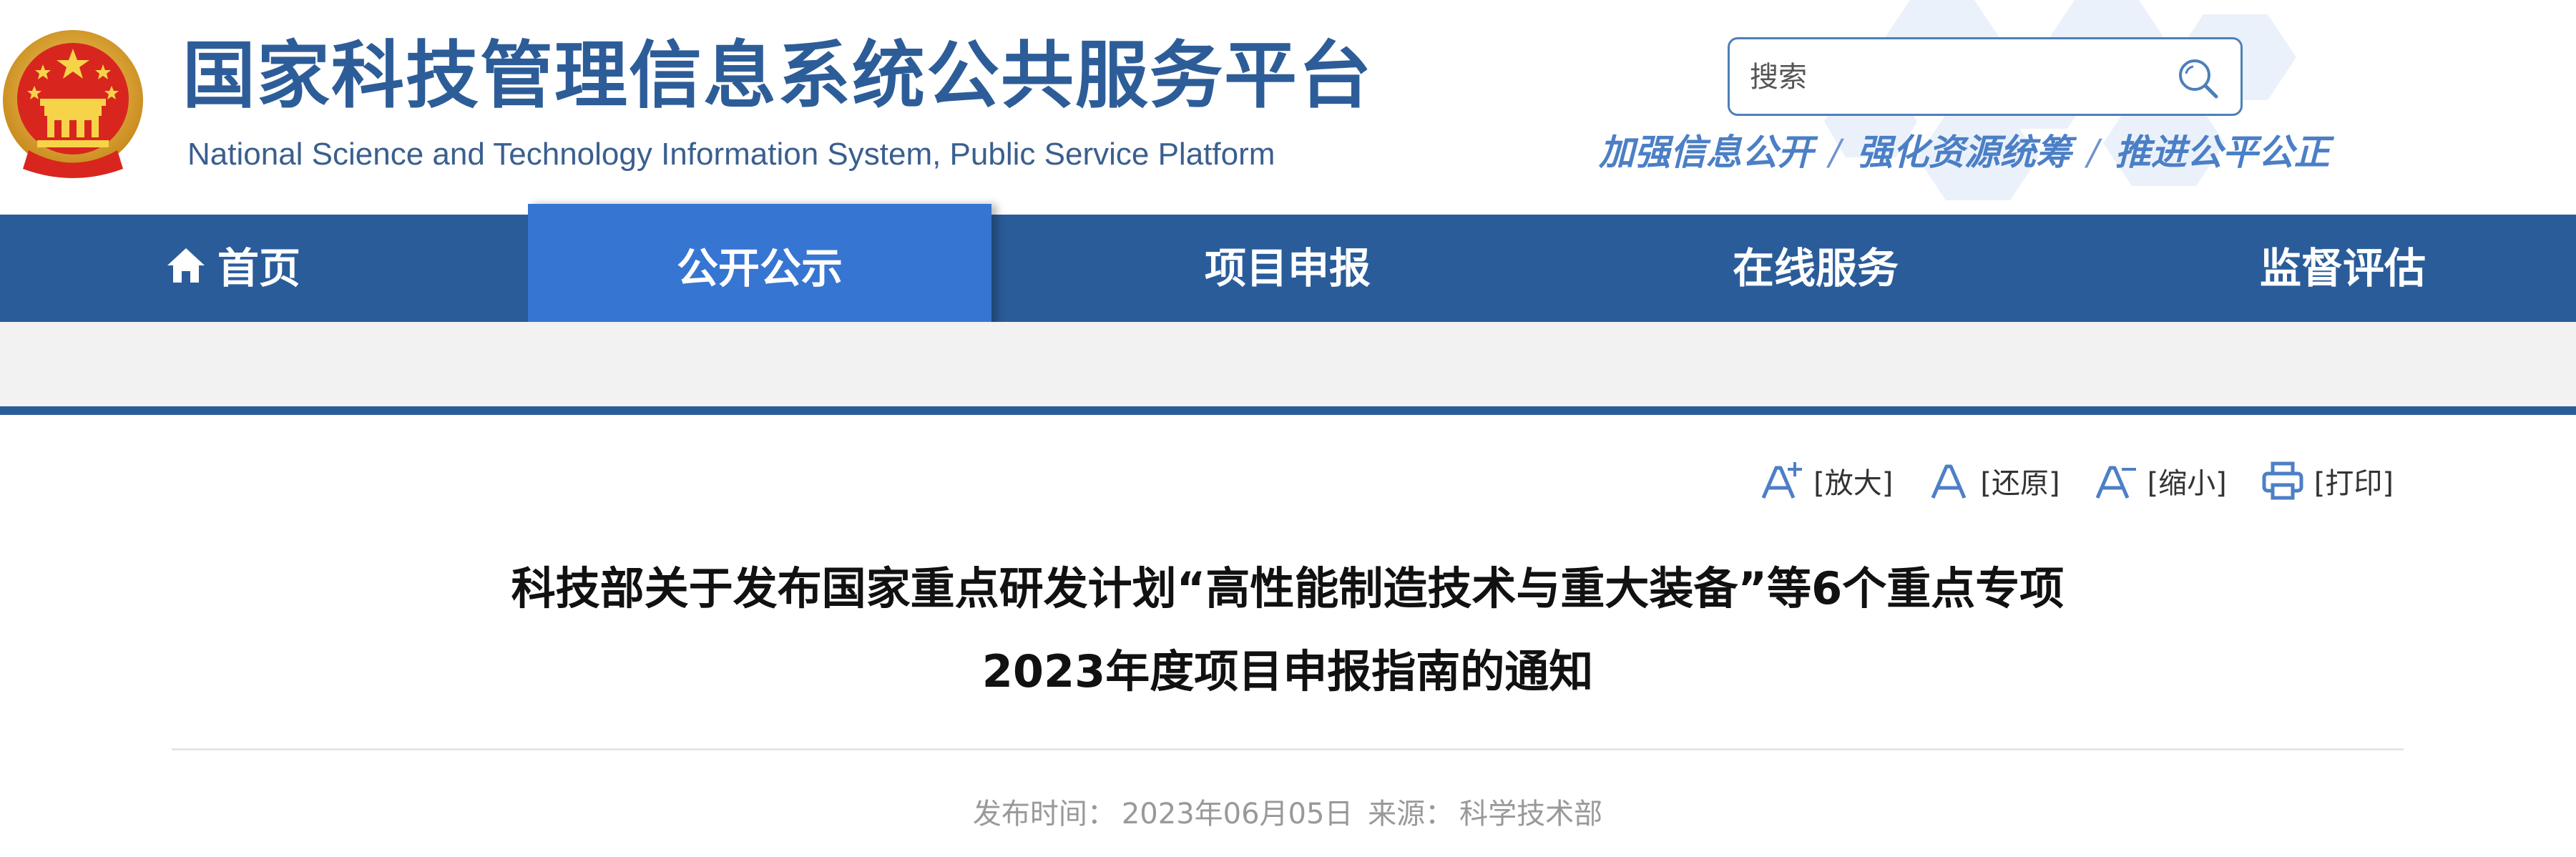 The image size is (2576, 857). Describe the element at coordinates (1287, 671) in the screenshot. I see `article-title-line: 2023年度项目申报指南的通知` at that location.